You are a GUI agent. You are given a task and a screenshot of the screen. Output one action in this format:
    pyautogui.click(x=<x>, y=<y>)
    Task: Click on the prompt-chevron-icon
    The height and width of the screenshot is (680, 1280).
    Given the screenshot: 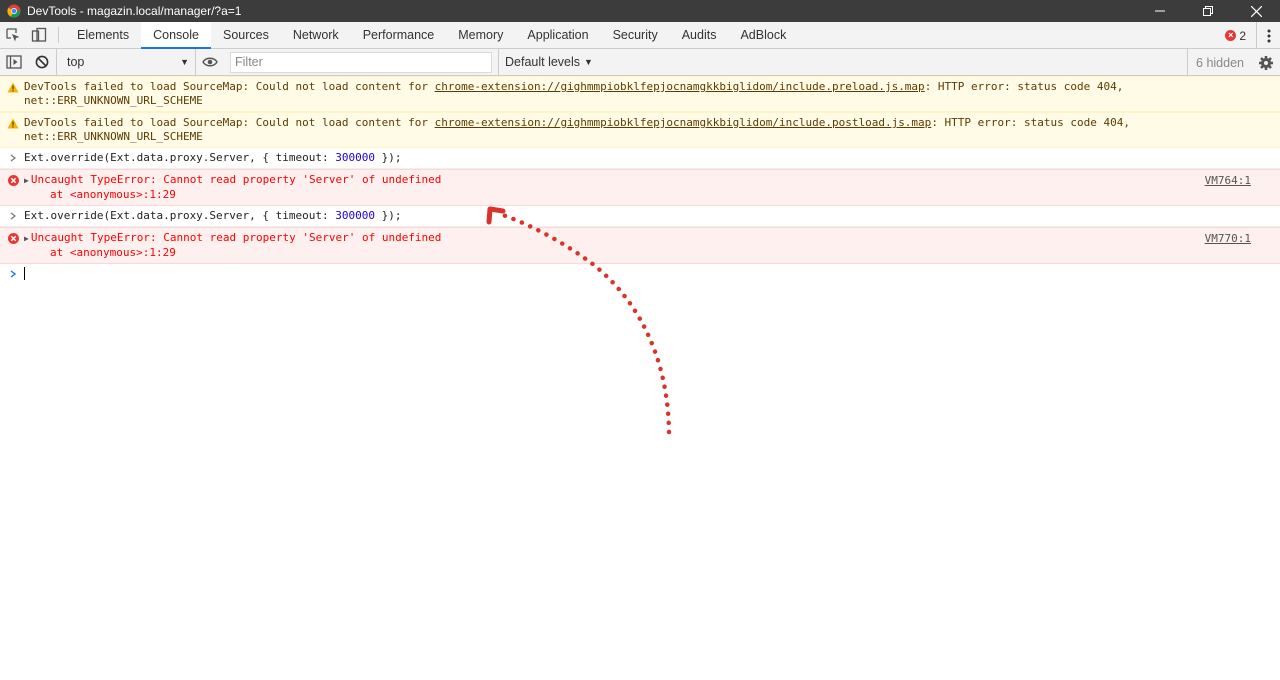 What is the action you would take?
    pyautogui.click(x=13, y=274)
    